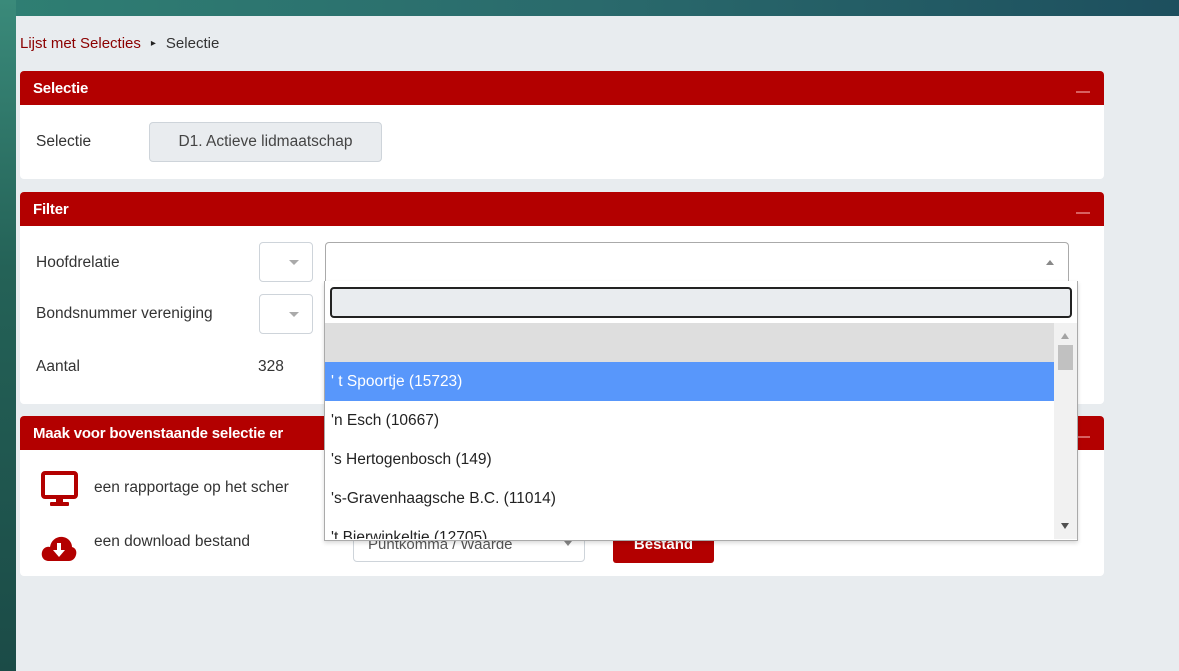  Describe the element at coordinates (562, 88) in the screenshot. I see `selectie-panel-header: Selectie` at that location.